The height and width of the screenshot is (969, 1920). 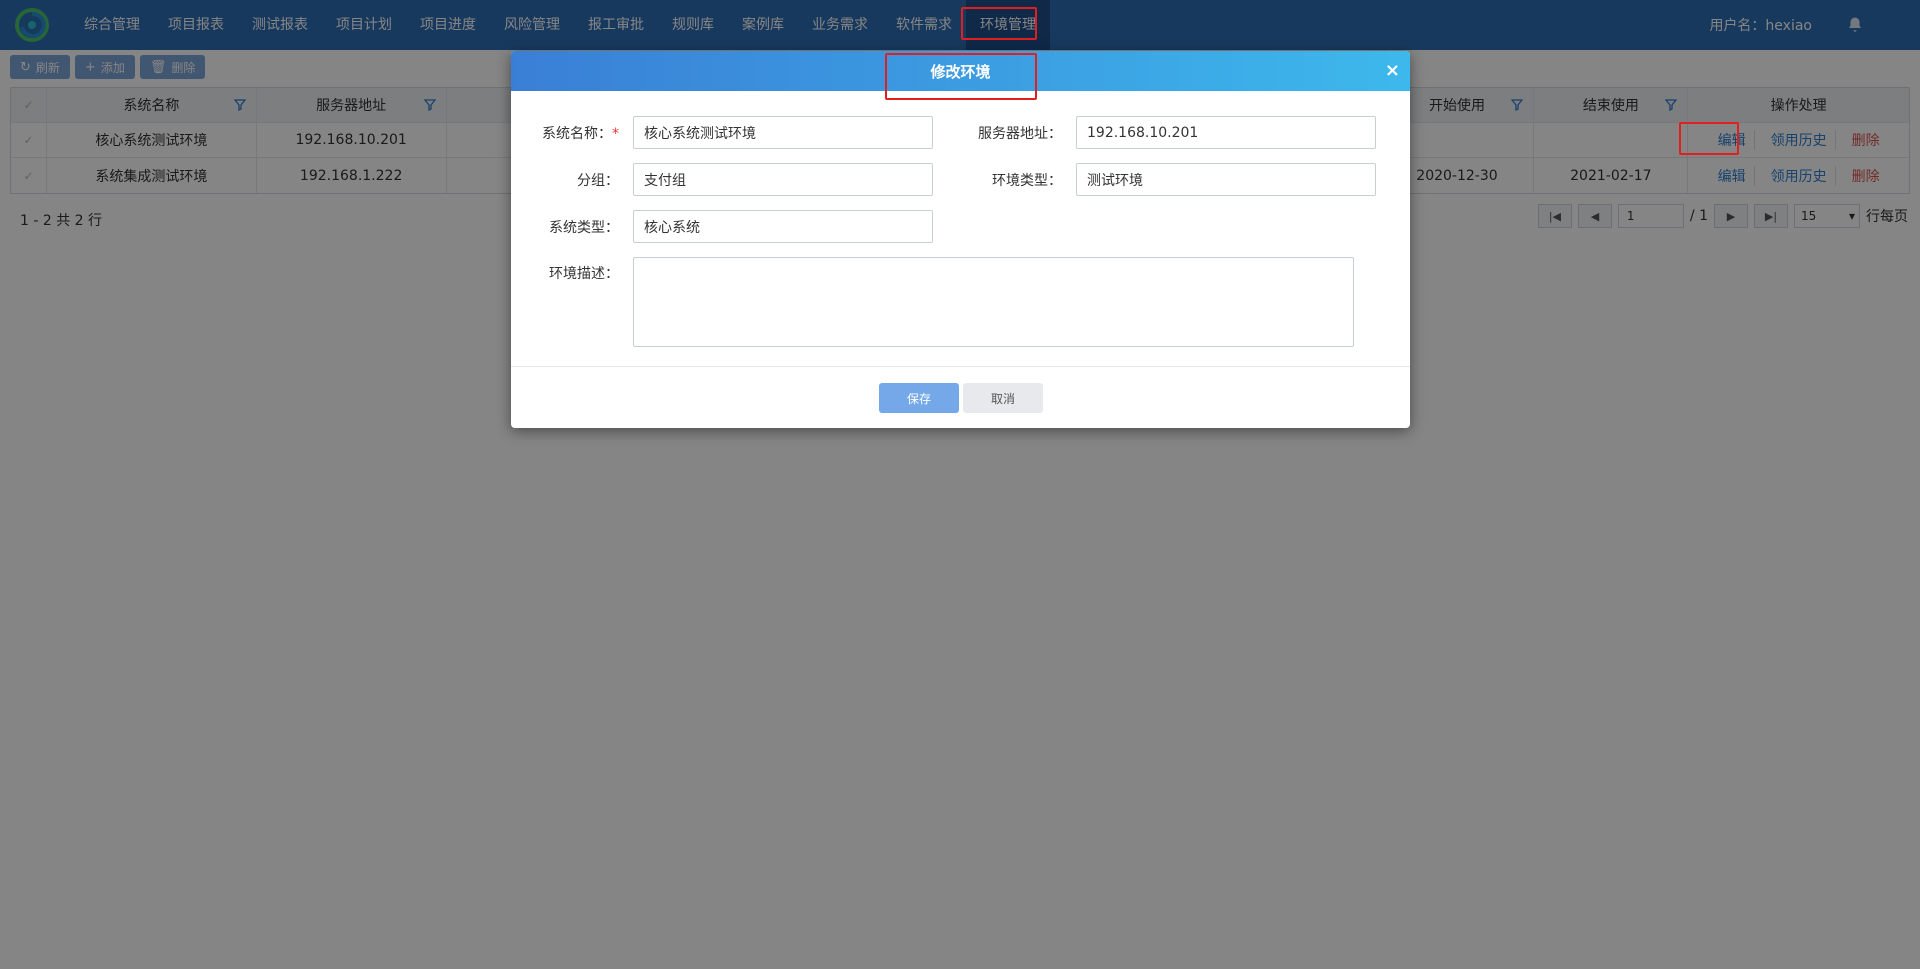 What do you see at coordinates (584, 274) in the screenshot?
I see `env-desc-label: 环境描述：` at bounding box center [584, 274].